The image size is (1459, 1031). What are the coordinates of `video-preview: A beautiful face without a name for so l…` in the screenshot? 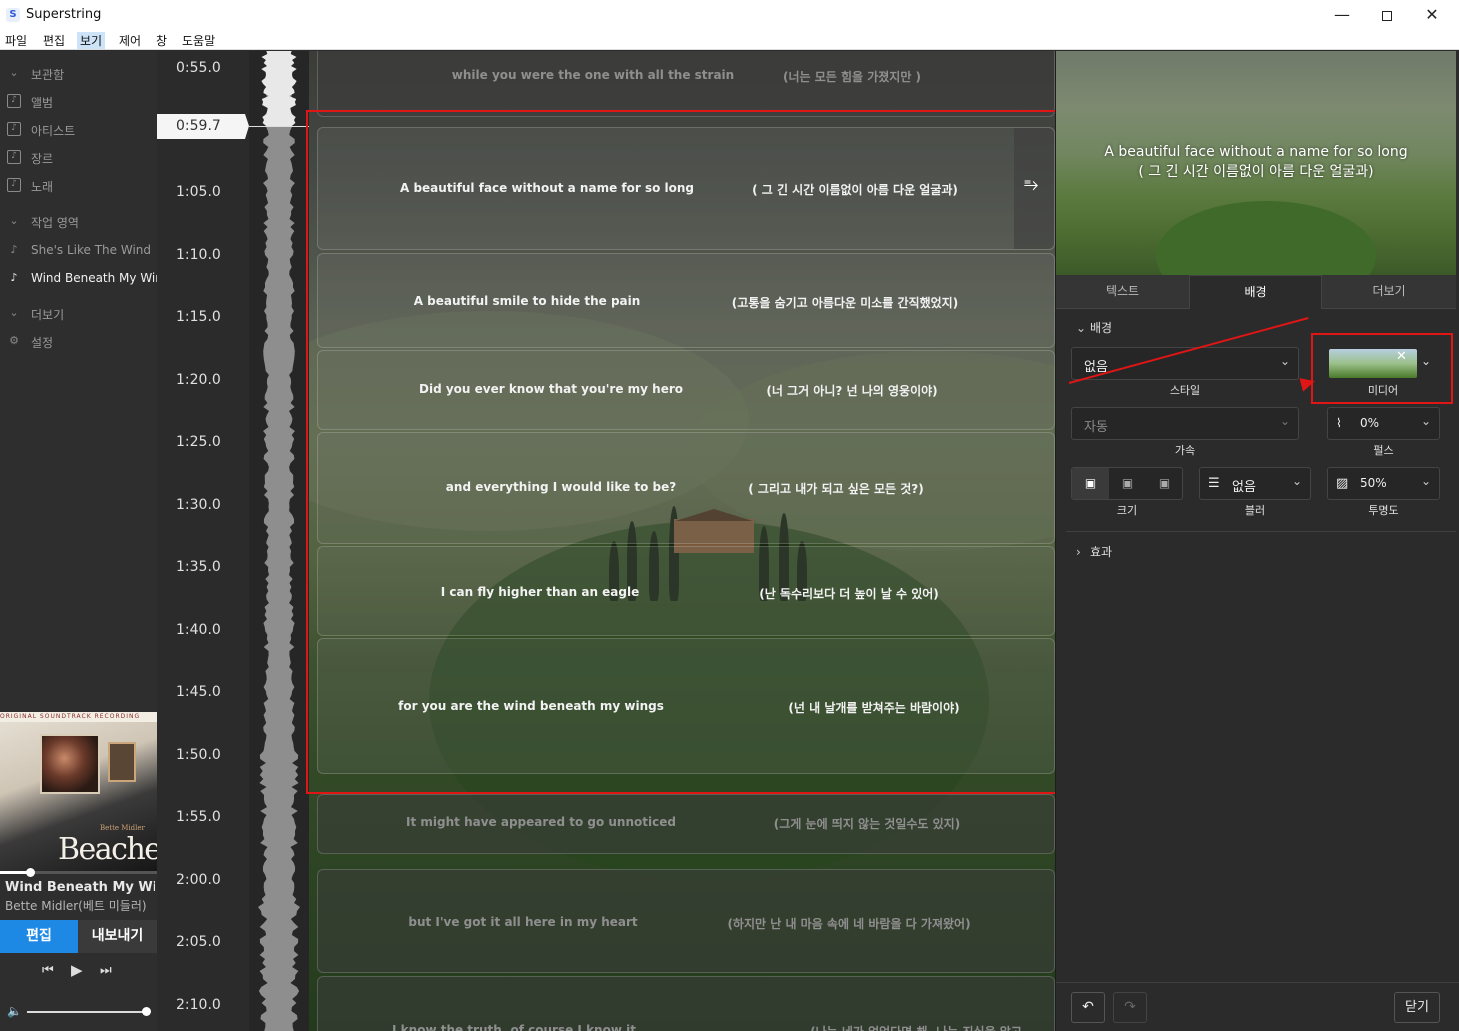 It's located at (1256, 163).